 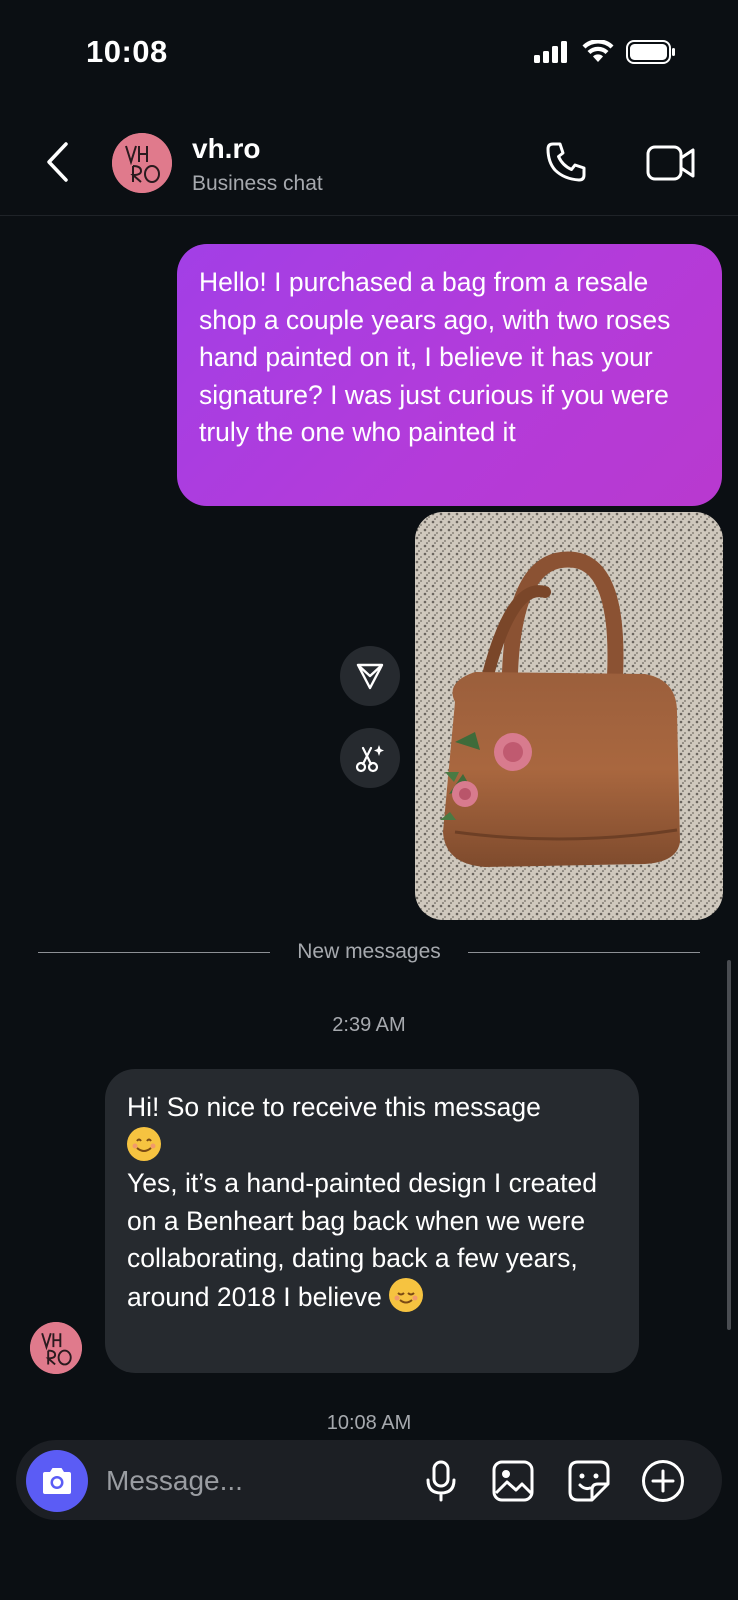 I want to click on voice-message-button, so click(x=441, y=1481).